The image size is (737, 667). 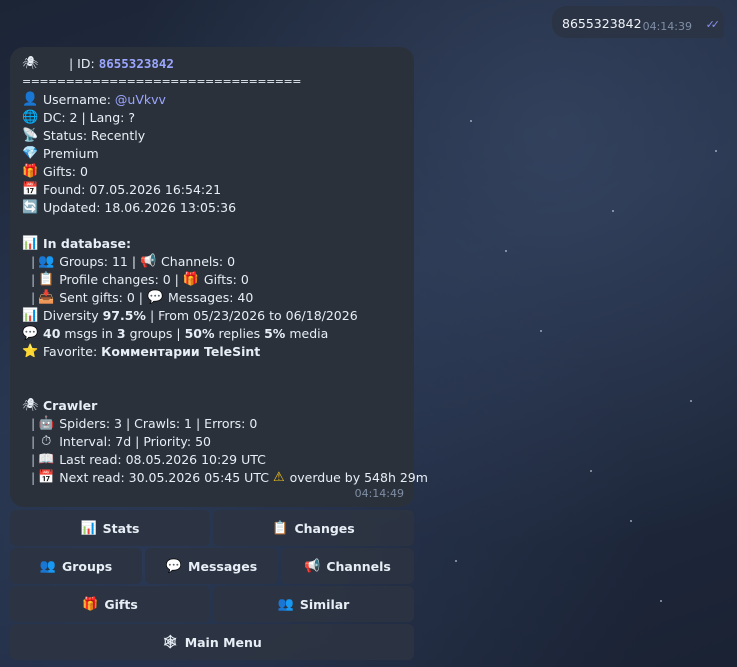 I want to click on gifts-row: 🎁 Gifts: 0, so click(x=212, y=172).